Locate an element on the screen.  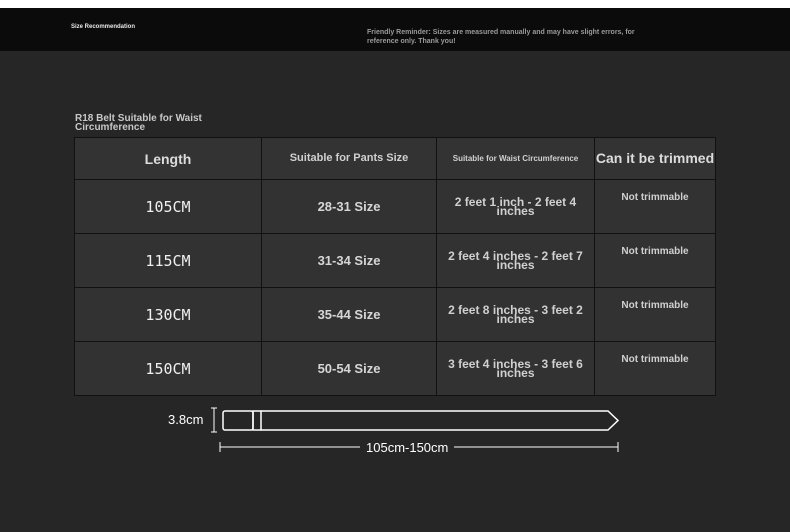
cell-pants-size: 35-44 Size is located at coordinates (349, 314).